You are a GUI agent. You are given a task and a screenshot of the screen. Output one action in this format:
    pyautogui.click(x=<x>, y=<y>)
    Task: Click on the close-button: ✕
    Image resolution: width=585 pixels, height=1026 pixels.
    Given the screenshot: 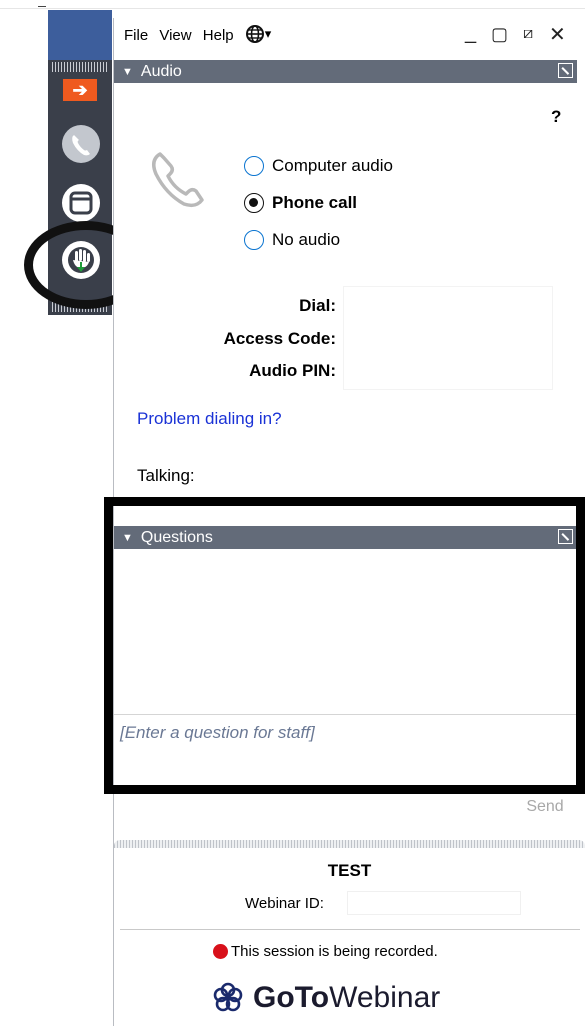 What is the action you would take?
    pyautogui.click(x=557, y=34)
    